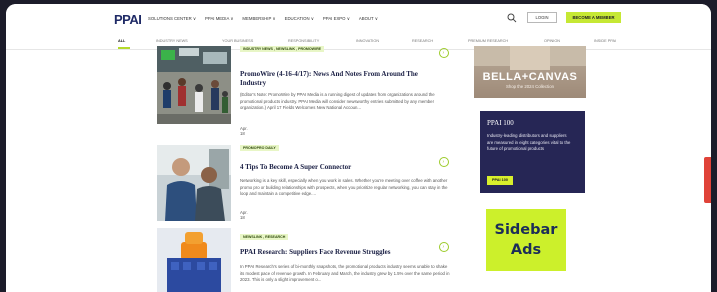 The image size is (717, 292). What do you see at coordinates (368, 19) in the screenshot?
I see `nav-about: ABOUT ∨` at bounding box center [368, 19].